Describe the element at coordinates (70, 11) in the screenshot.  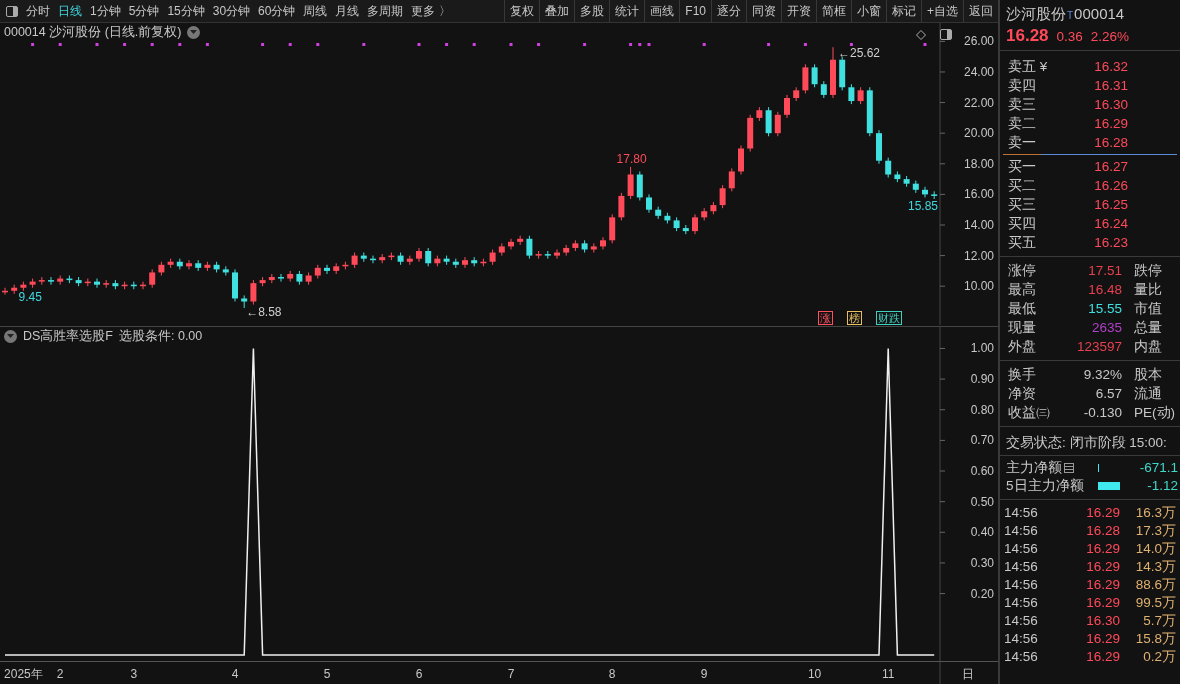
I see `period-tab: 日线` at that location.